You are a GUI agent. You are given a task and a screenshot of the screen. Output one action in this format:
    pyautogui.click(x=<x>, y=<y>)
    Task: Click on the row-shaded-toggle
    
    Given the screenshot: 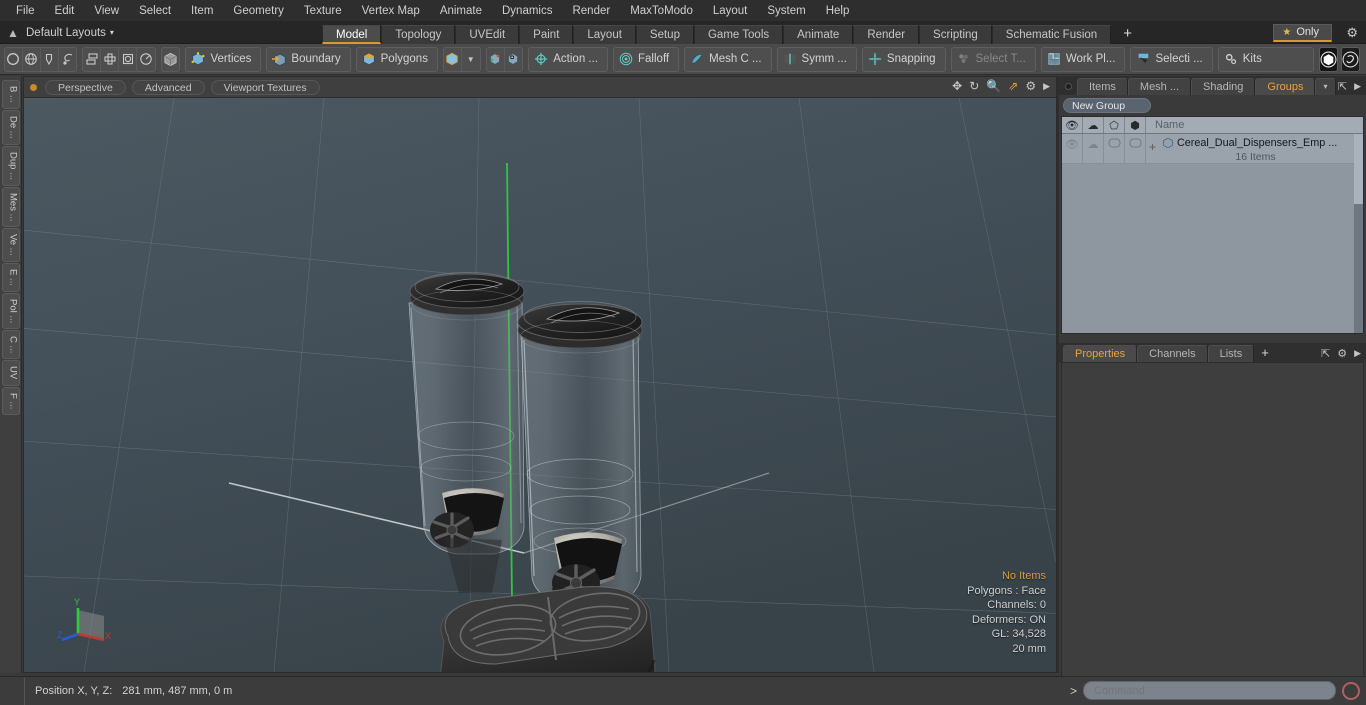 What is the action you would take?
    pyautogui.click(x=1114, y=148)
    